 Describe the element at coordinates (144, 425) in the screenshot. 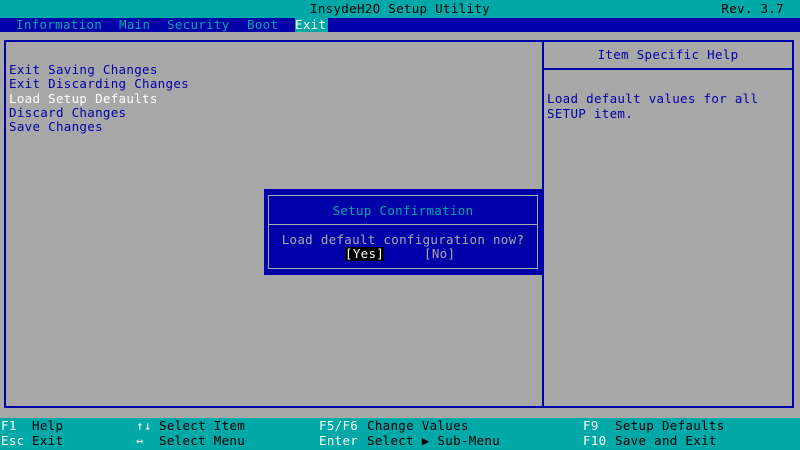

I see `updown-arrows-icon: ↑↓` at that location.